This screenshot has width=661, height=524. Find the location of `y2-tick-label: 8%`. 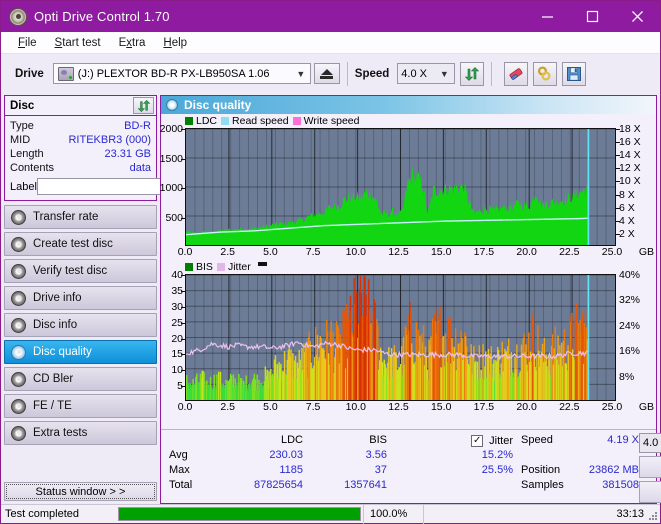

y2-tick-label: 8% is located at coordinates (627, 376).